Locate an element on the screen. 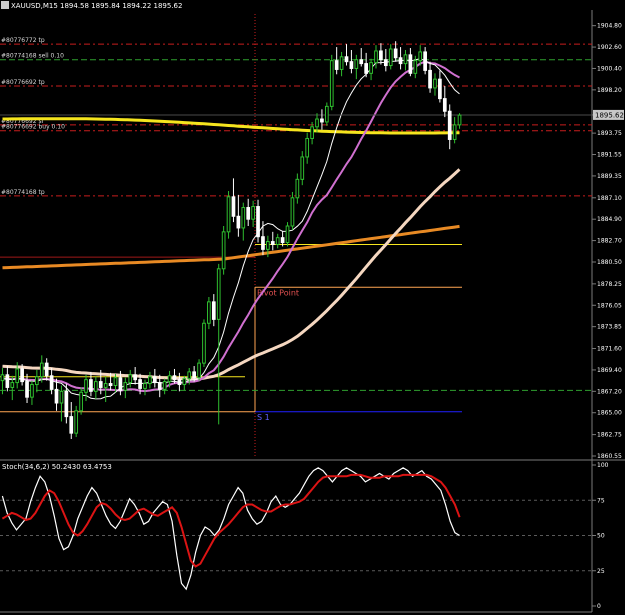 The image size is (625, 615). price-tick-label: 1902.60 is located at coordinates (609, 47).